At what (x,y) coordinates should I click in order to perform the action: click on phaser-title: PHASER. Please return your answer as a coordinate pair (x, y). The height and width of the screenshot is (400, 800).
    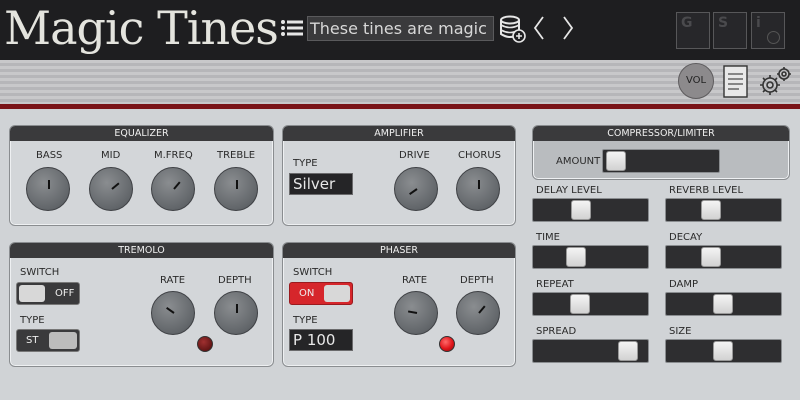
    Looking at the image, I should click on (399, 250).